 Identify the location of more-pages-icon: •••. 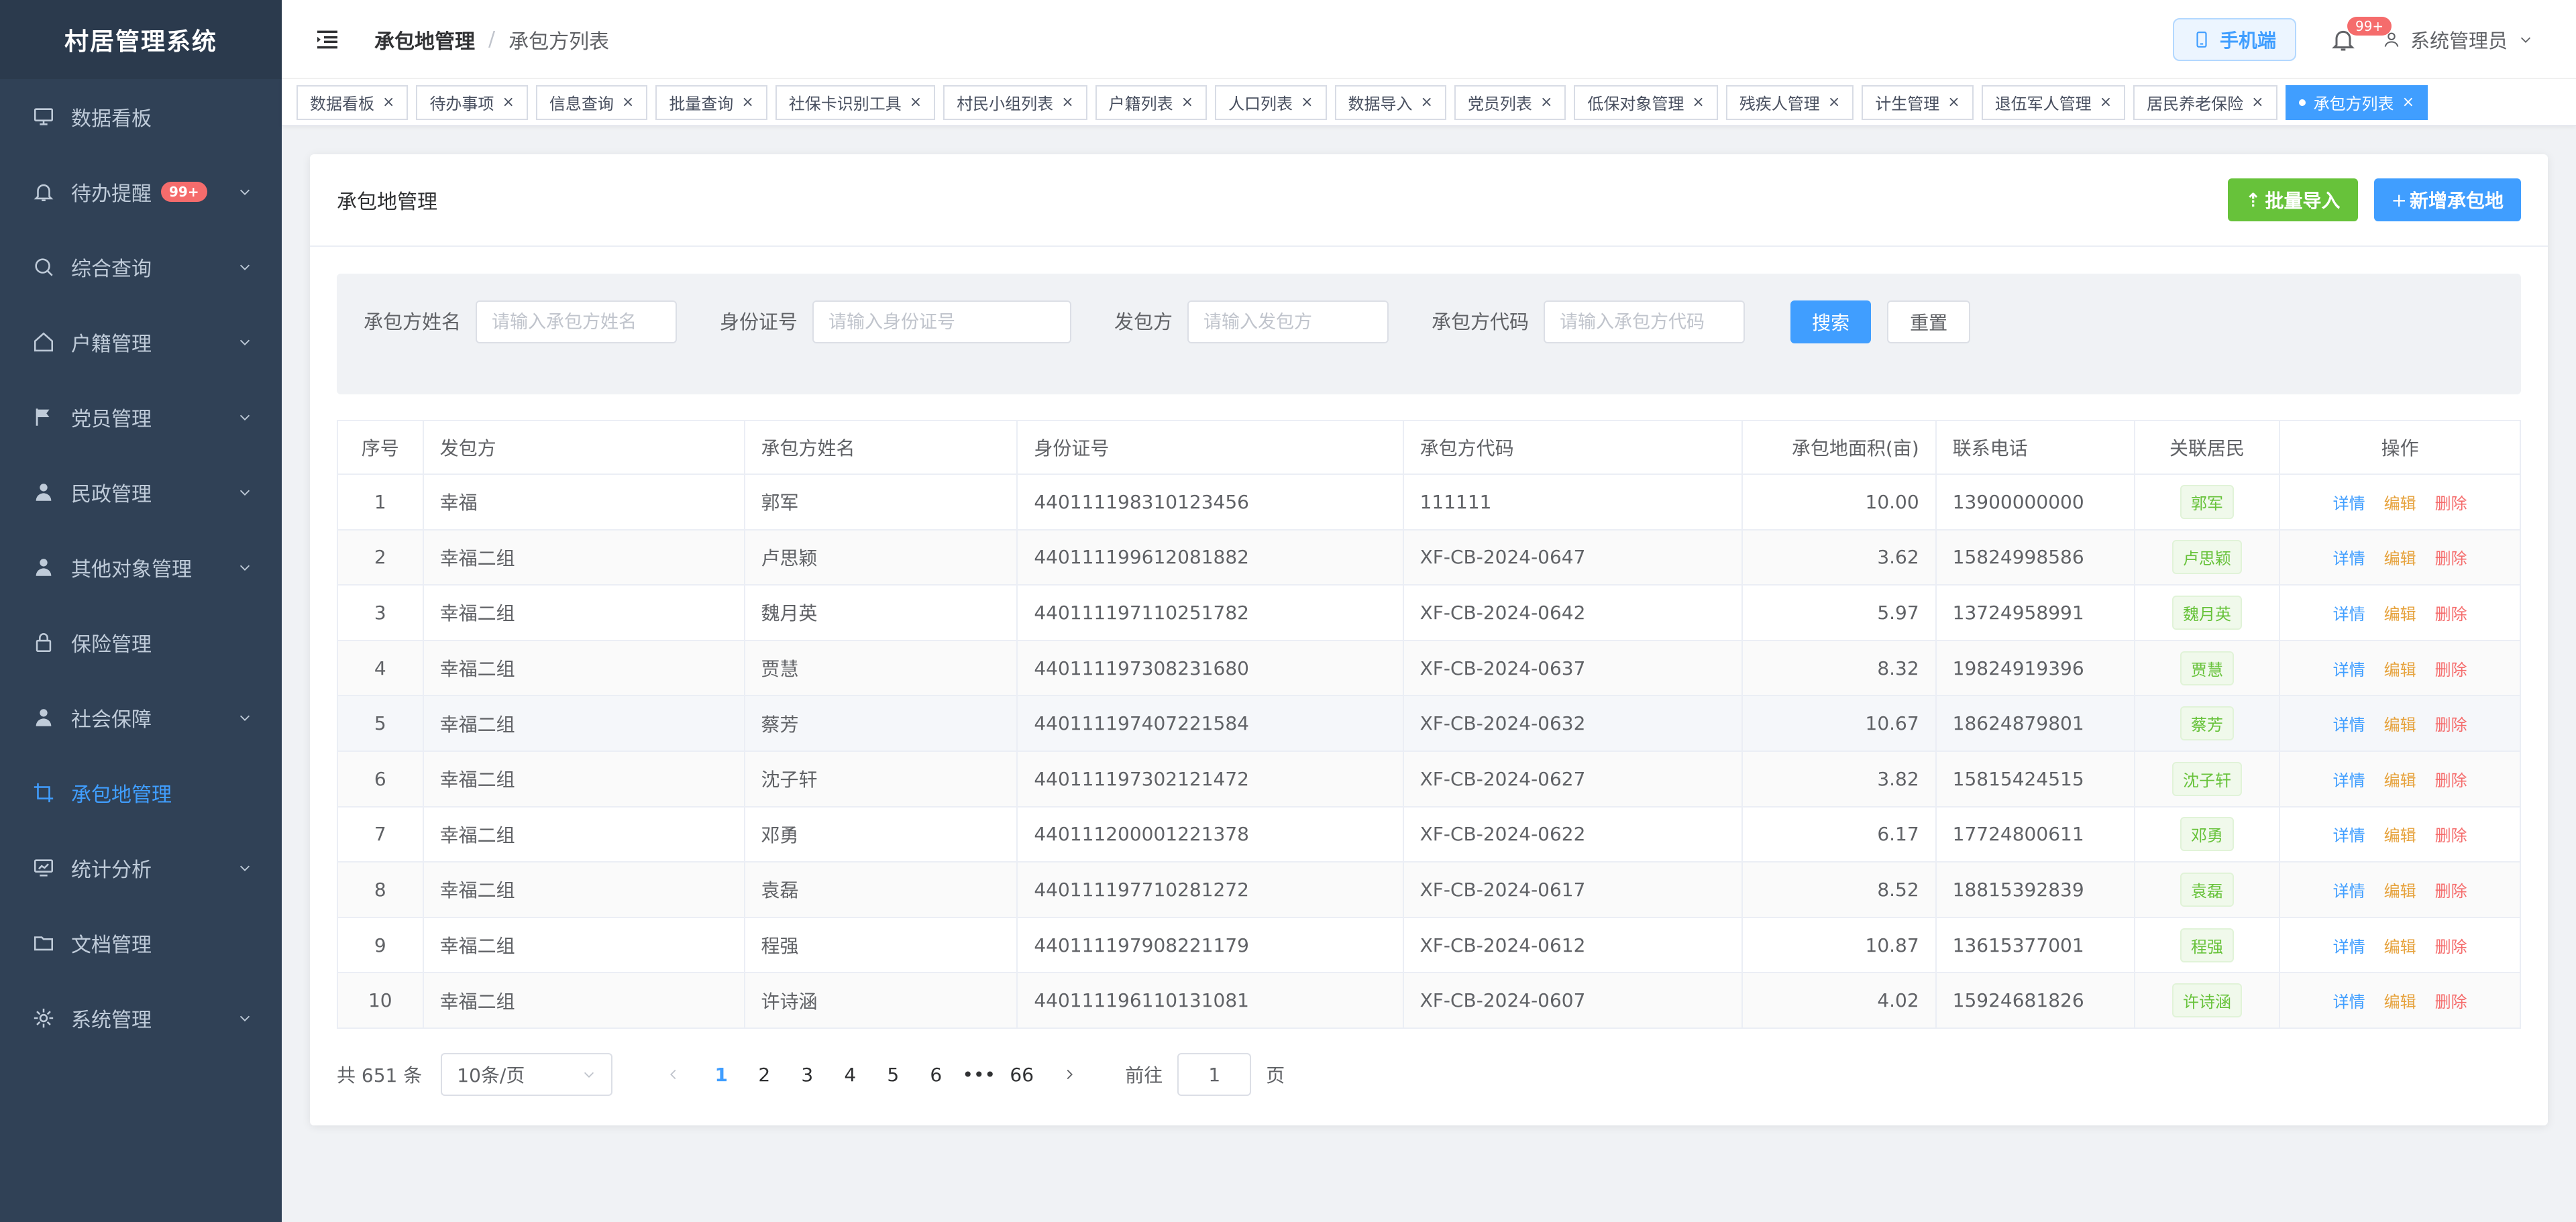
(978, 1075).